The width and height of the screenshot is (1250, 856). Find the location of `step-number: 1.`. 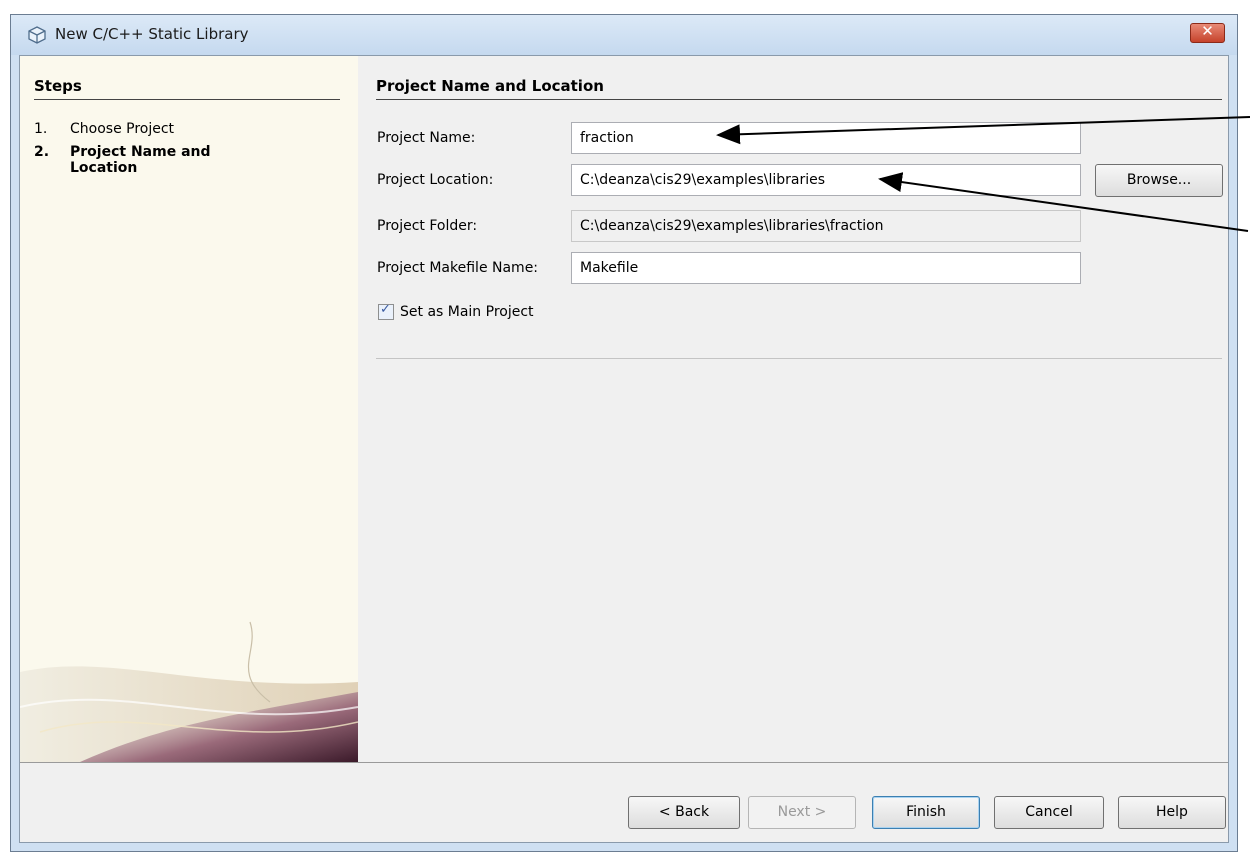

step-number: 1. is located at coordinates (41, 129).